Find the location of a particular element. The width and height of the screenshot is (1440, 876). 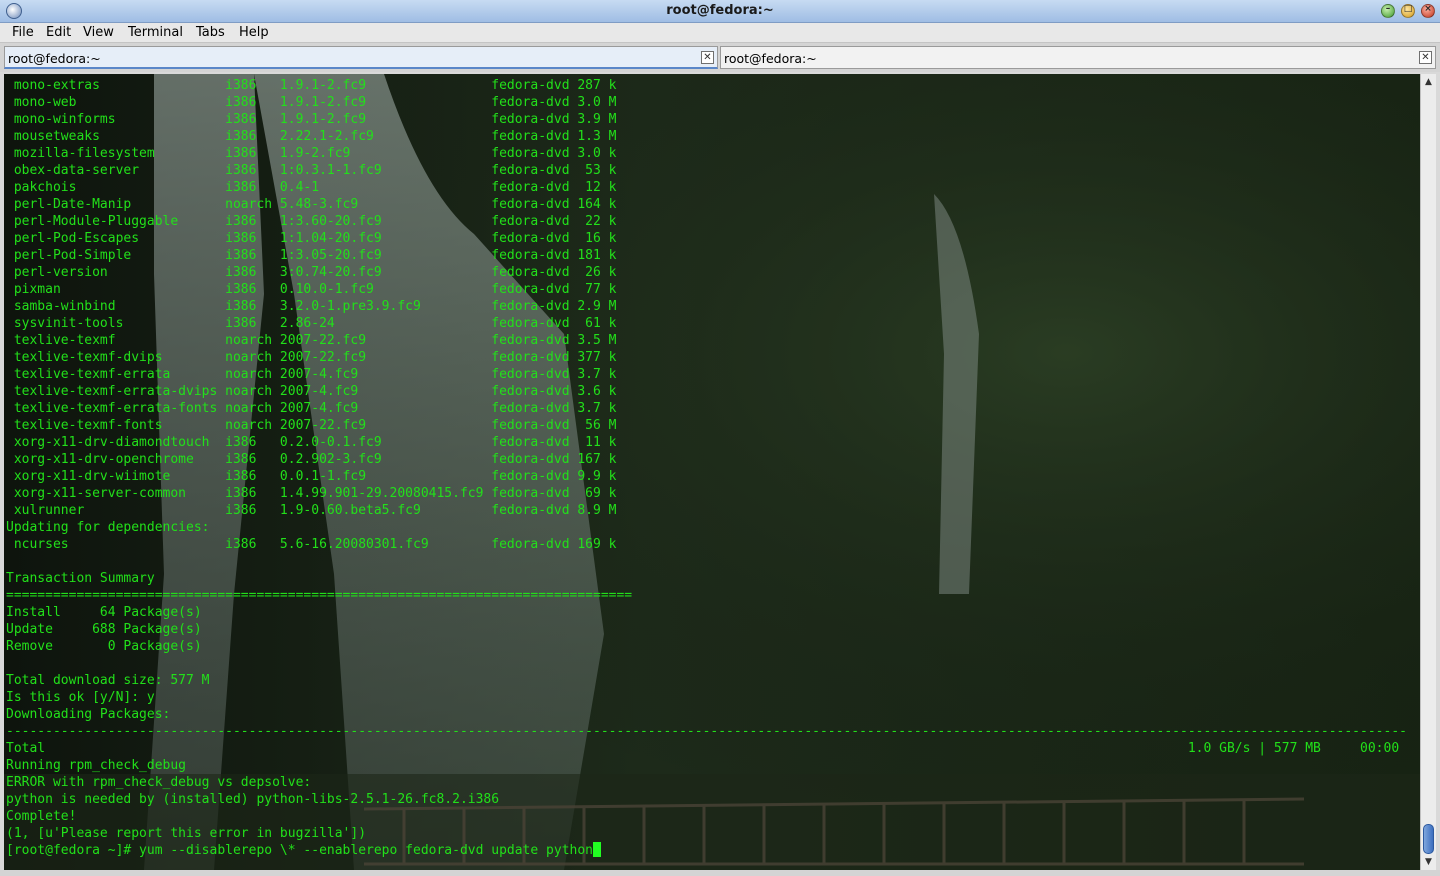

terminal-line: Updating for dependencies: is located at coordinates (706, 527).